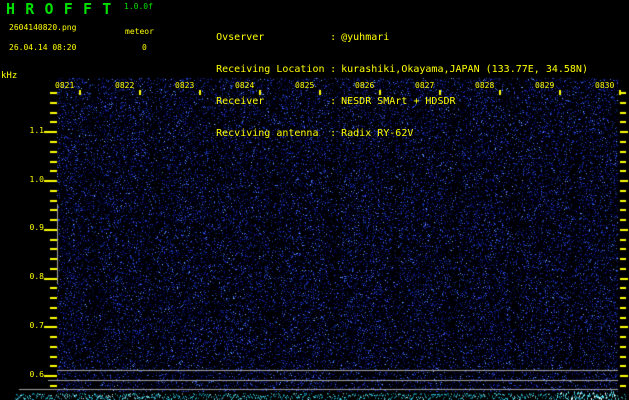 Image resolution: width=629 pixels, height=400 pixels. What do you see at coordinates (377, 133) in the screenshot?
I see `info-value: Radix RY-62V` at bounding box center [377, 133].